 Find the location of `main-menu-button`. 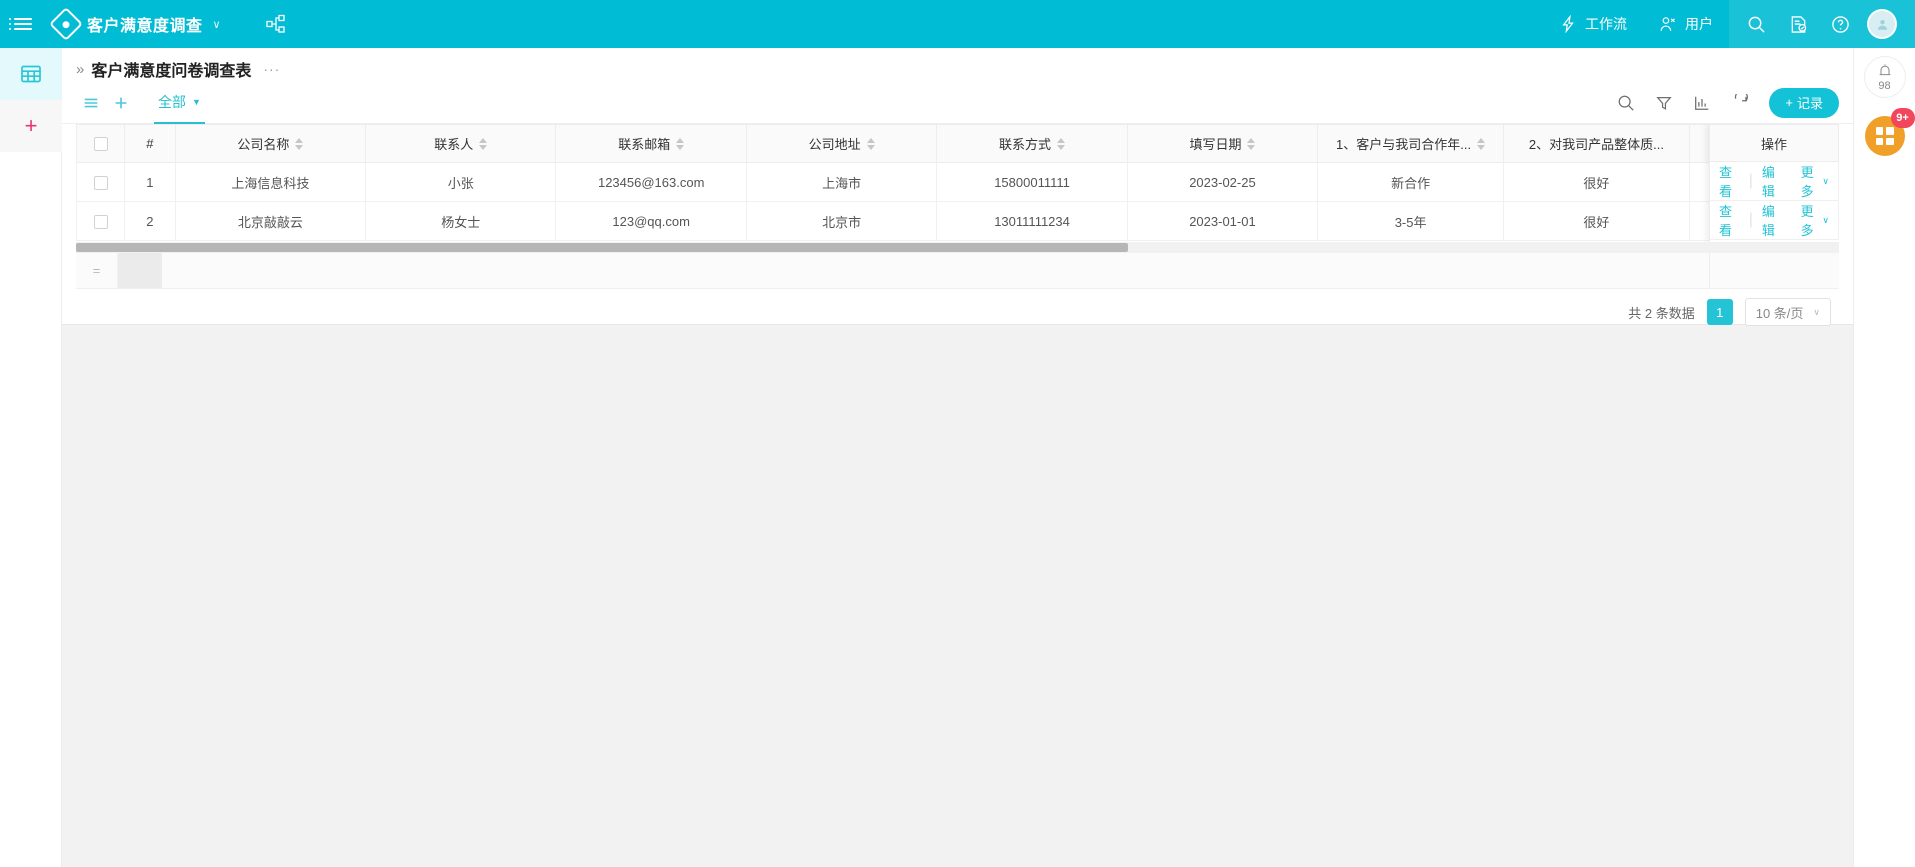

main-menu-button is located at coordinates (23, 24).